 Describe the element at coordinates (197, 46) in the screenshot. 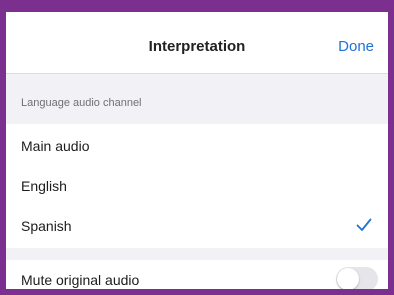

I see `page-title: Interpretation` at that location.